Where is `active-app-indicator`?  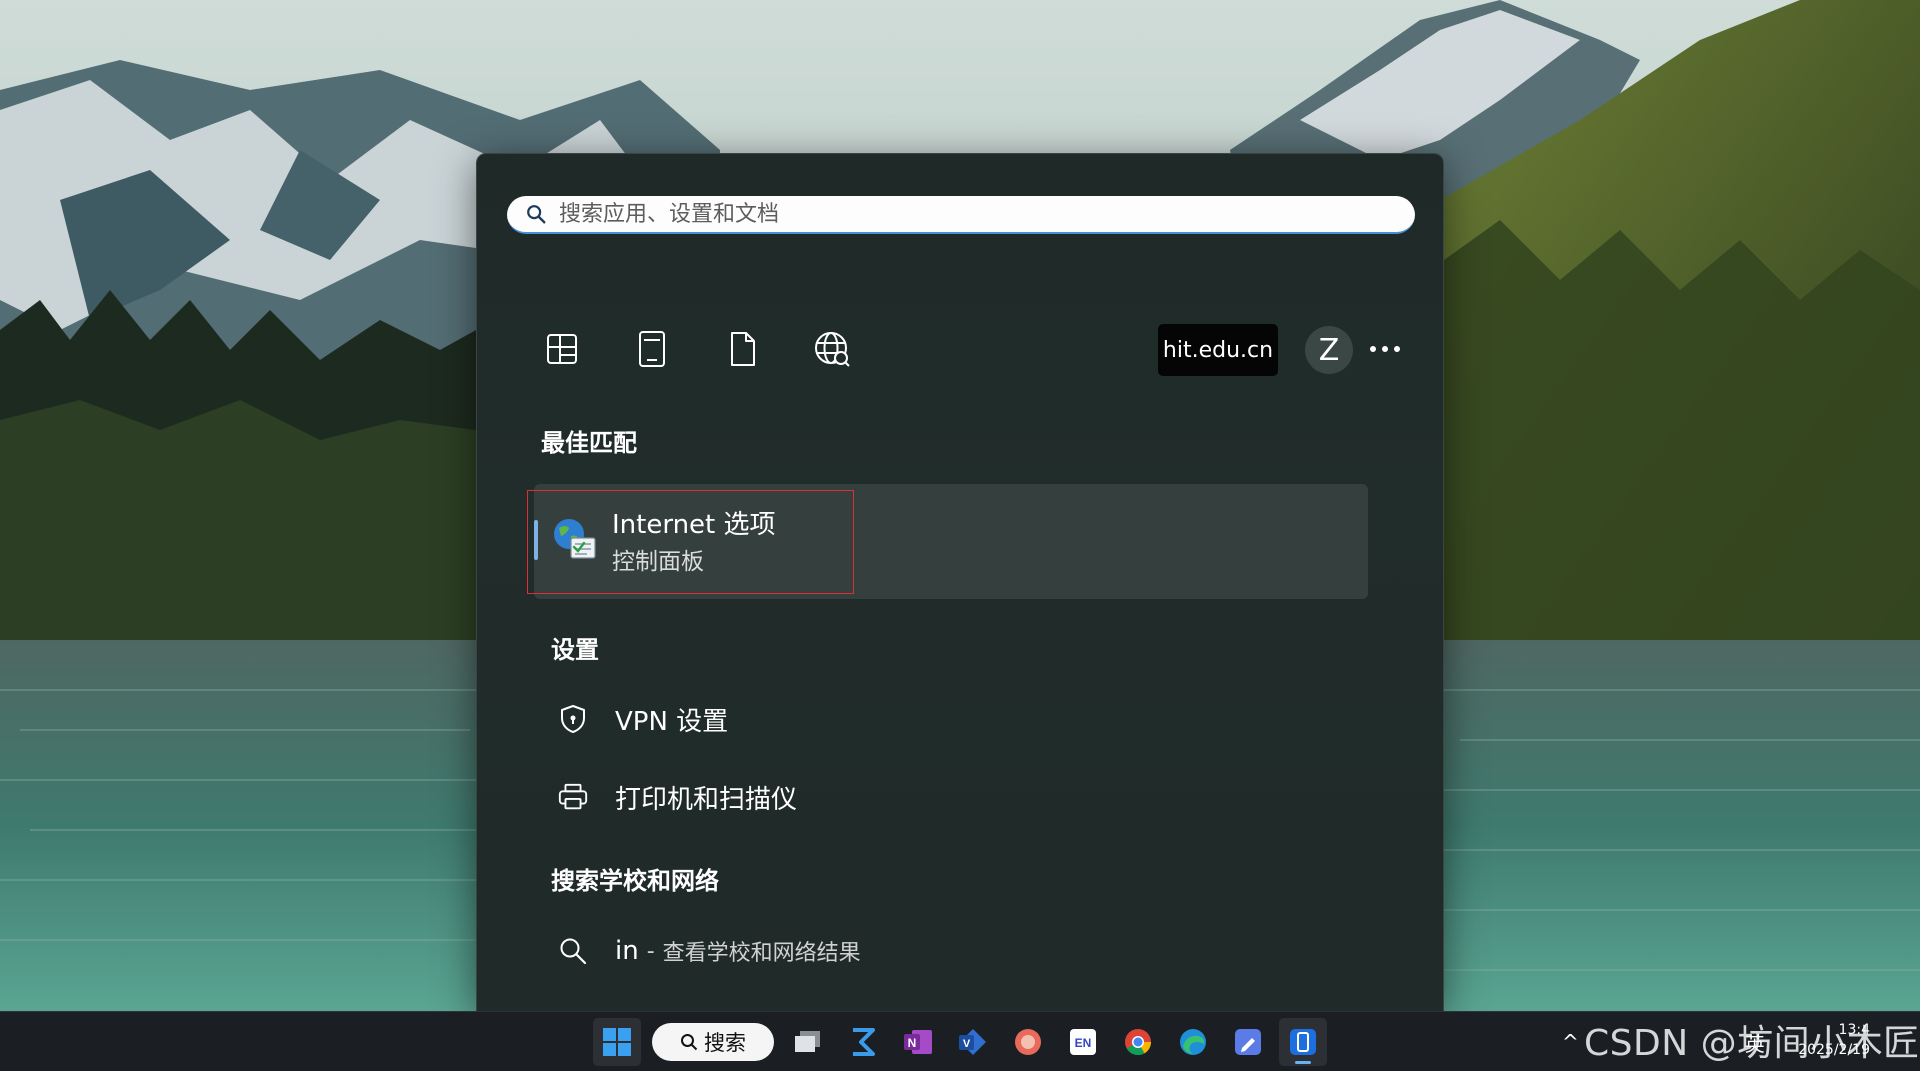 active-app-indicator is located at coordinates (1303, 1062).